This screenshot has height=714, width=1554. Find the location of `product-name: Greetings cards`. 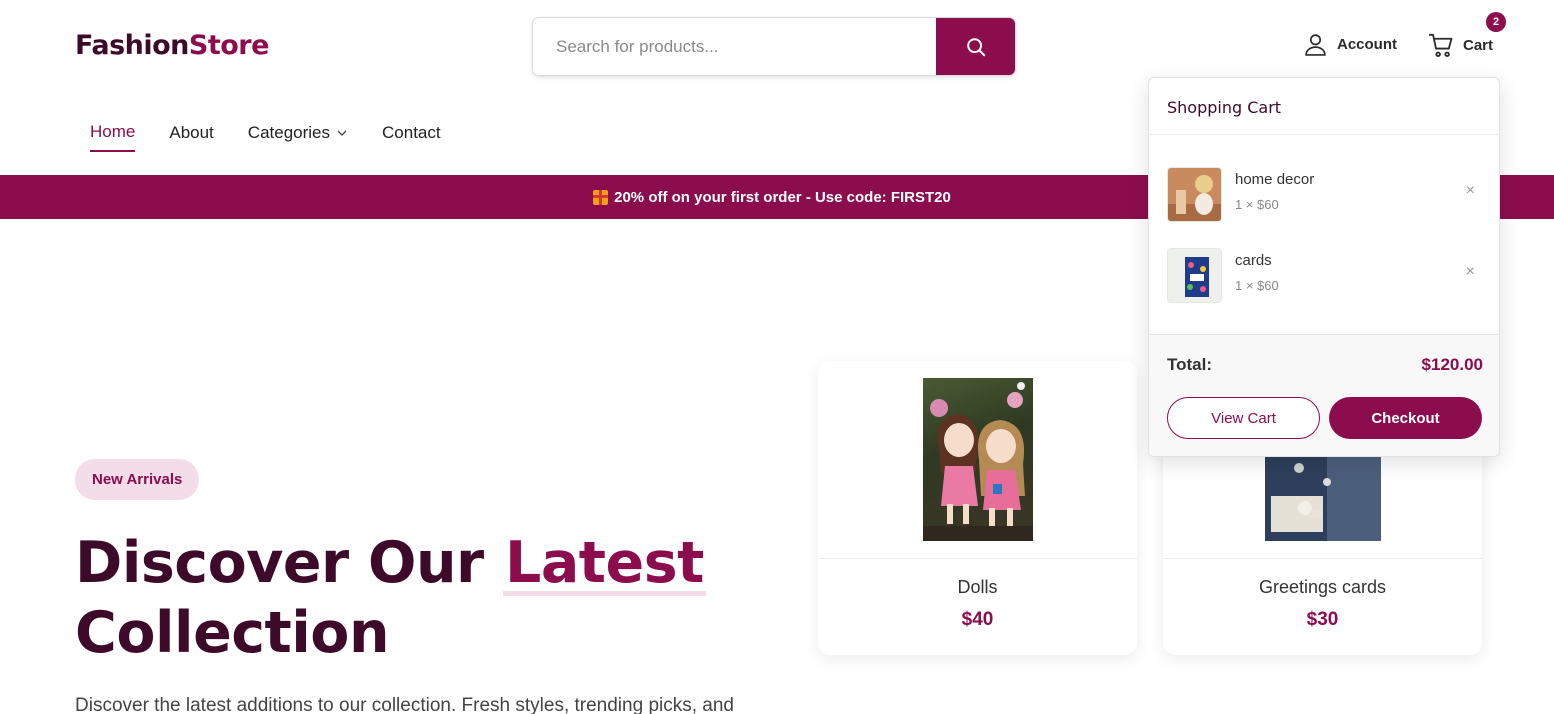

product-name: Greetings cards is located at coordinates (1322, 587).